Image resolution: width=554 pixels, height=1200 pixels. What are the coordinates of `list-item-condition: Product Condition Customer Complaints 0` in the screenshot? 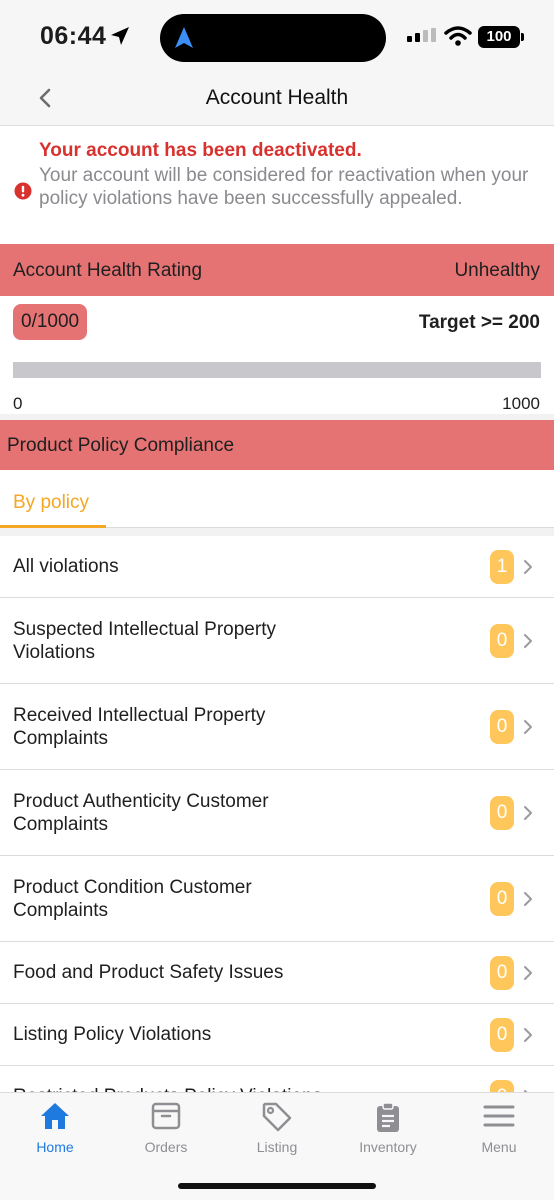 It's located at (277, 899).